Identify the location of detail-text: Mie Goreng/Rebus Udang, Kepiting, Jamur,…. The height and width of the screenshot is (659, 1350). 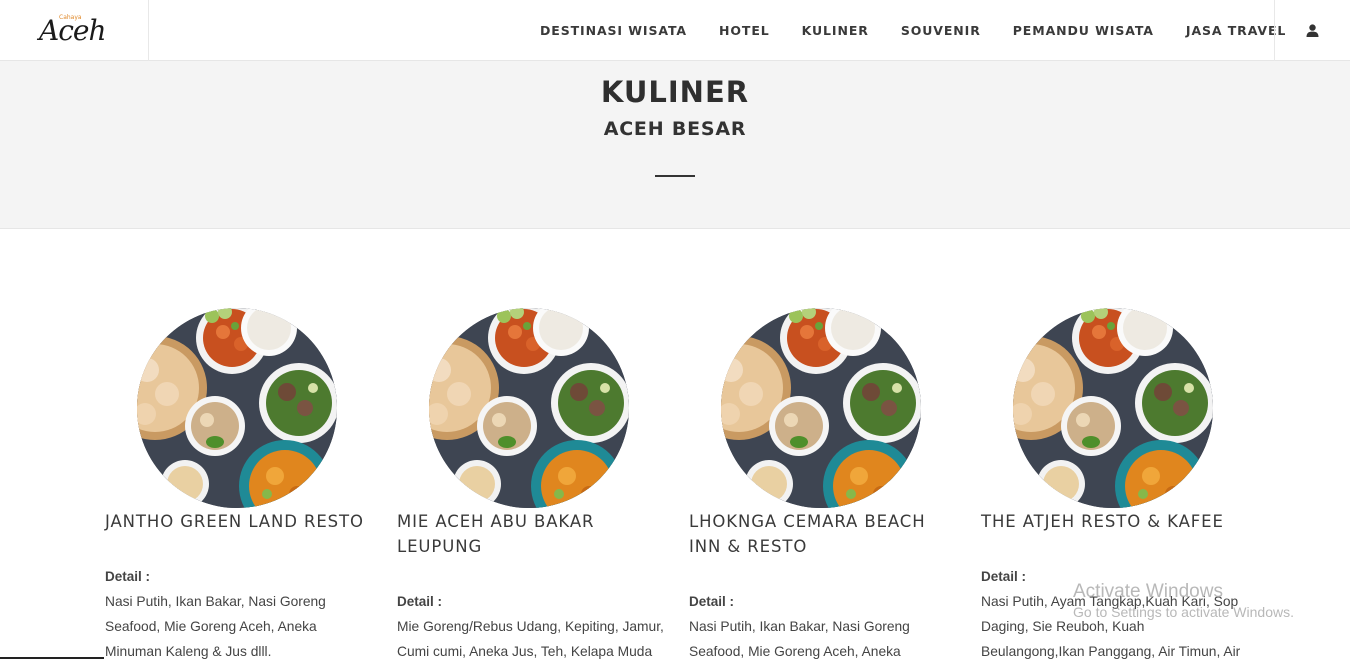
(530, 639).